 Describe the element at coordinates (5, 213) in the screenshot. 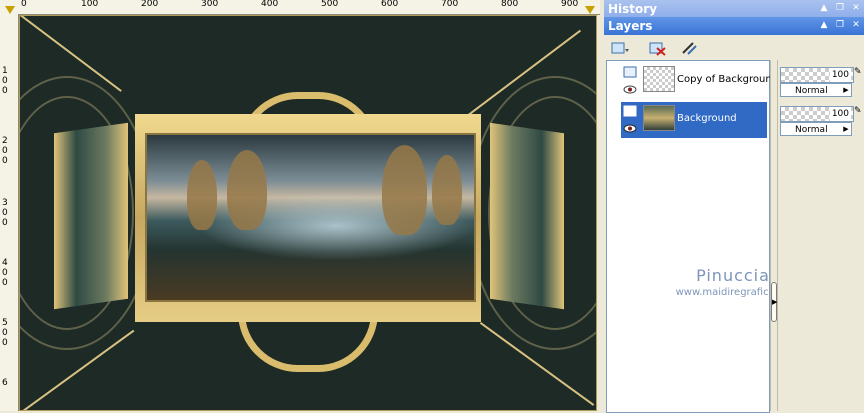

I see `ruler-label: 3 0 0` at that location.